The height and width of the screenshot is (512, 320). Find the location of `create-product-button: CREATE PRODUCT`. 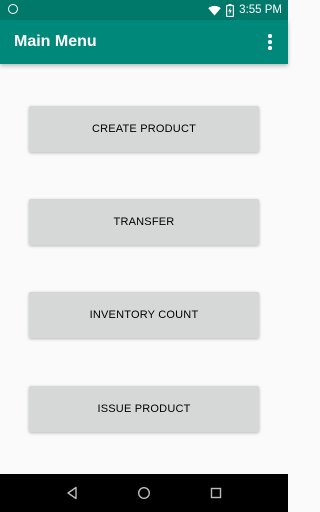

create-product-button: CREATE PRODUCT is located at coordinates (144, 129).